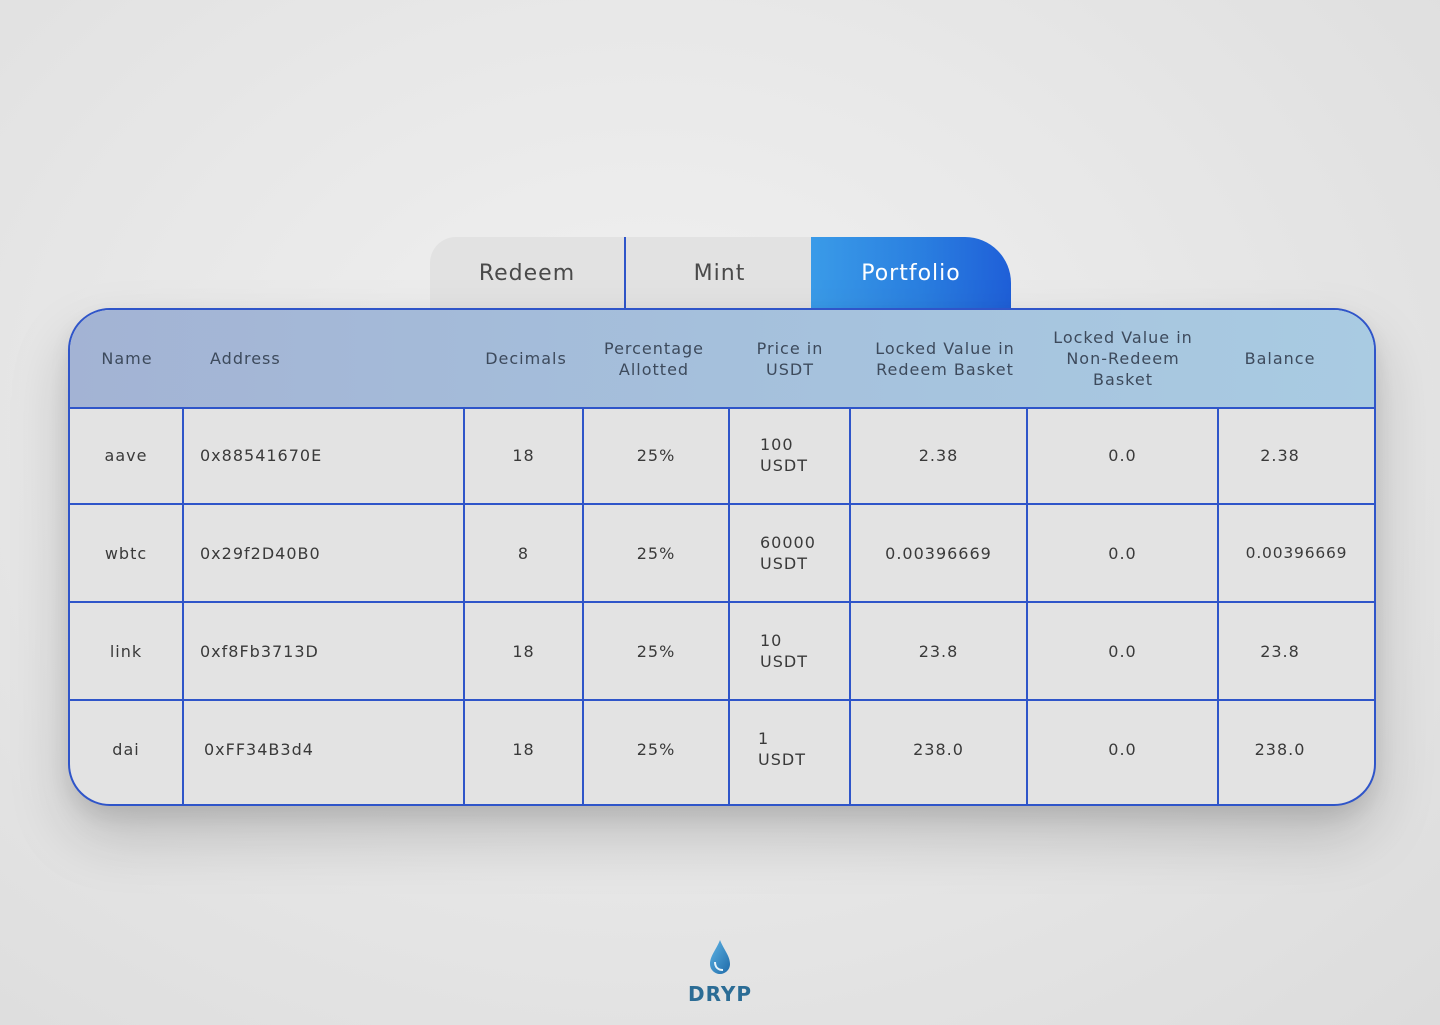 This screenshot has width=1440, height=1025. What do you see at coordinates (790, 358) in the screenshot?
I see `col-header-price: Price in USDT` at bounding box center [790, 358].